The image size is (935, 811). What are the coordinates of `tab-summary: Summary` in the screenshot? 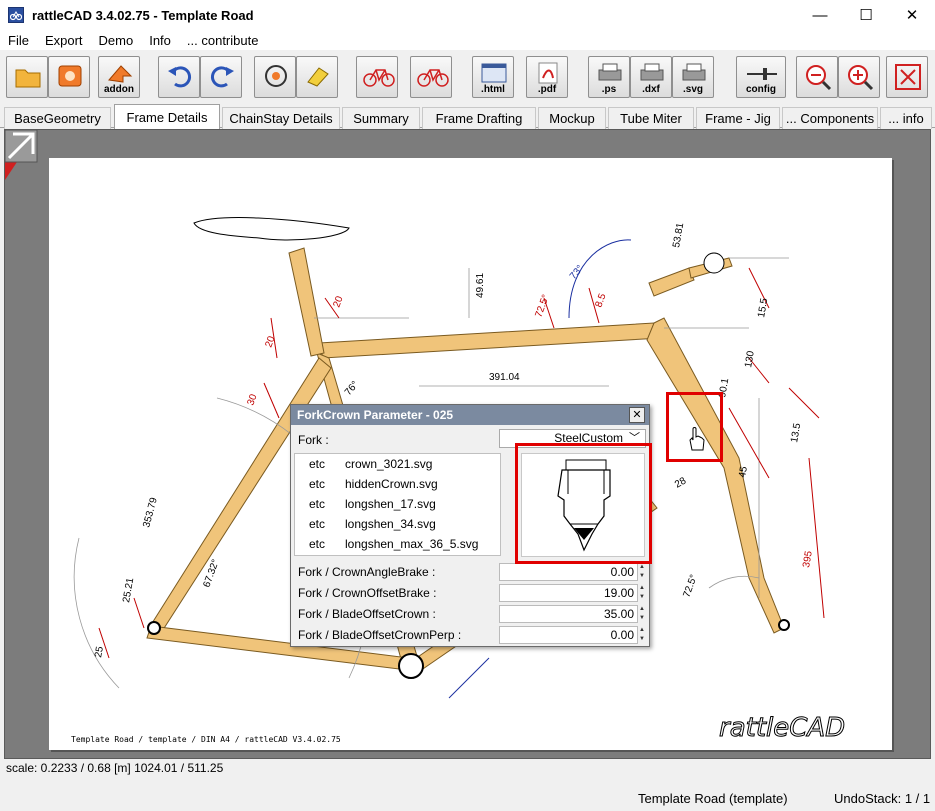 It's located at (381, 118).